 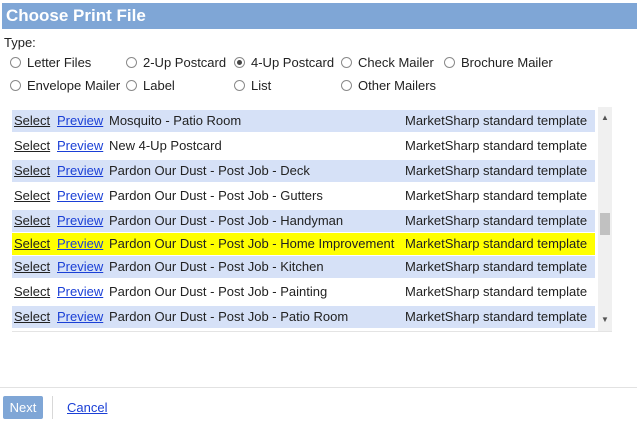 What do you see at coordinates (216, 195) in the screenshot?
I see `file-name: Pardon Our Dust - Post Job - Gutters` at bounding box center [216, 195].